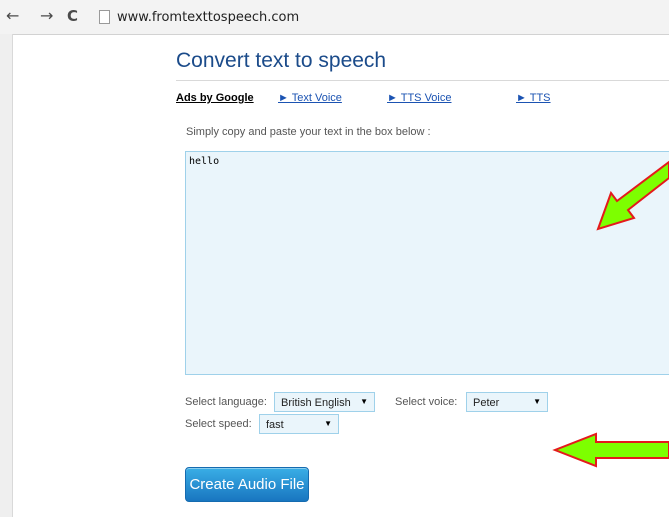 The image size is (669, 517). I want to click on left-arrow-icon, so click(610, 450).